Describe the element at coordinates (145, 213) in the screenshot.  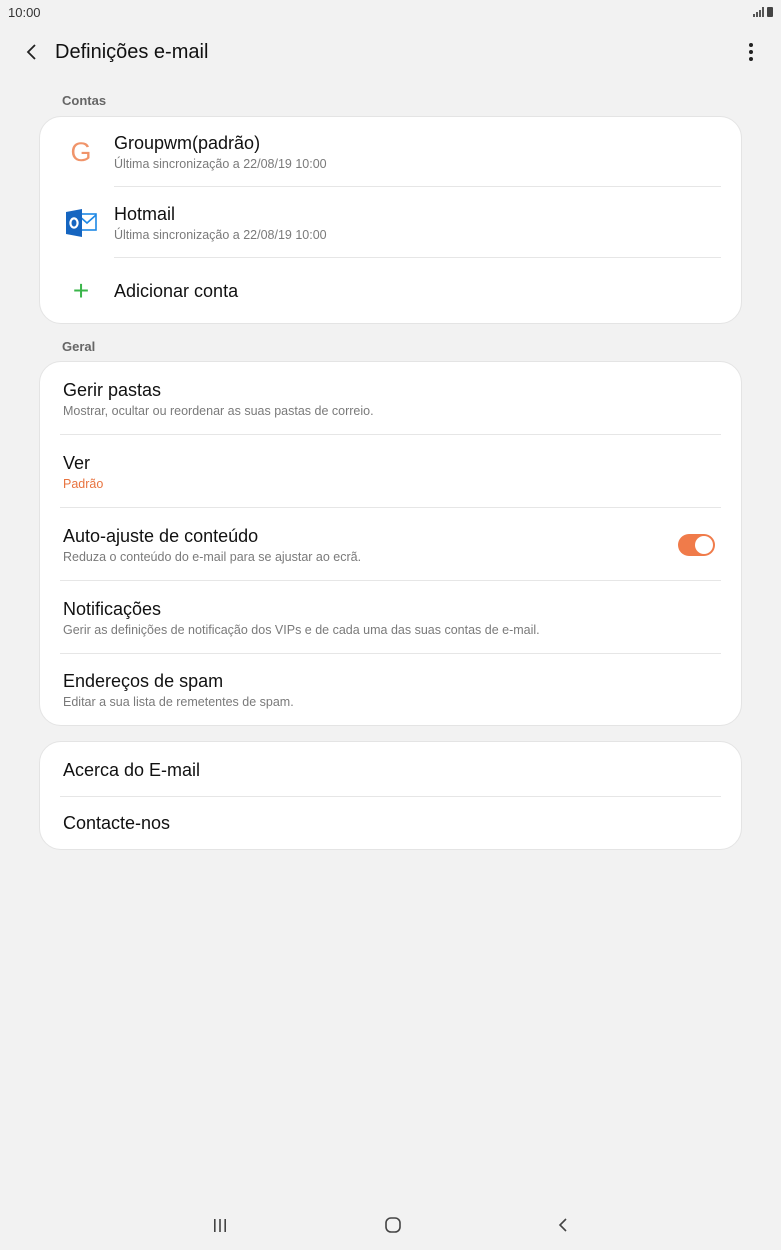
I see `account-name: Hotmail` at that location.